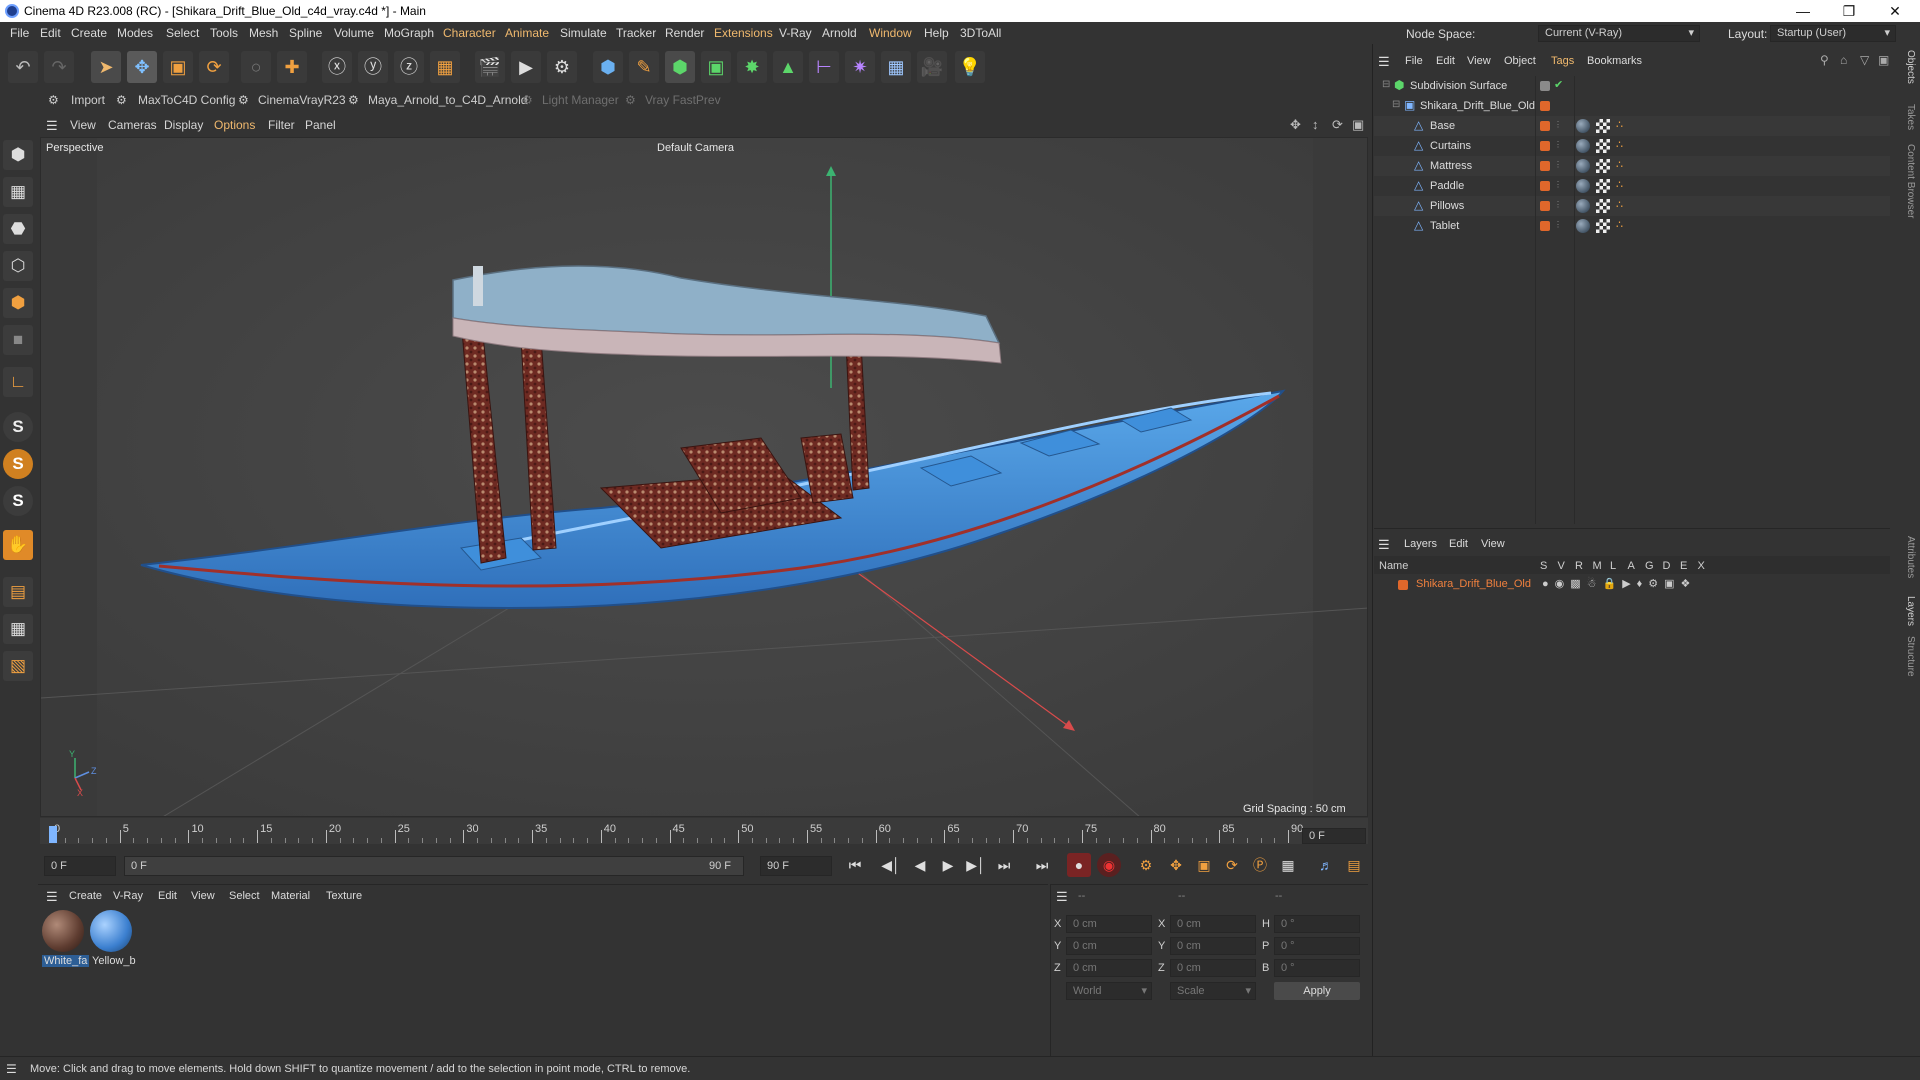 This screenshot has width=1920, height=1080. Describe the element at coordinates (580, 100) in the screenshot. I see `light-manager-plugin: Light Manager` at that location.